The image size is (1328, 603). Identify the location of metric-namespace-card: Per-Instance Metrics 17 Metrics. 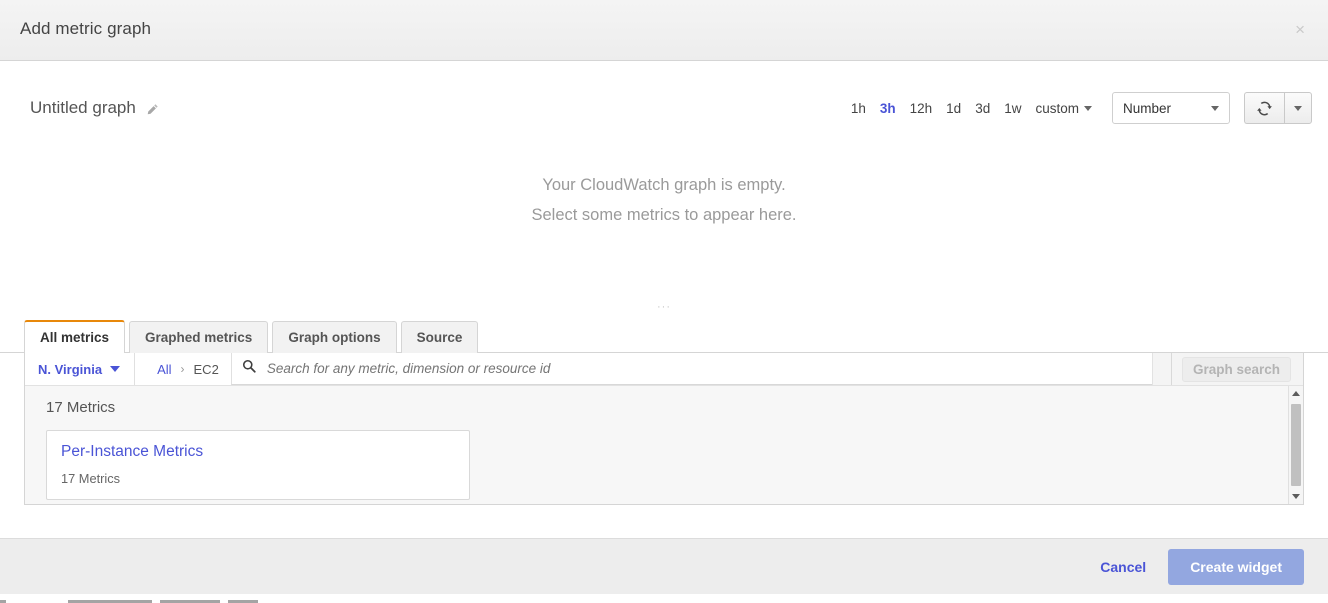
(258, 465).